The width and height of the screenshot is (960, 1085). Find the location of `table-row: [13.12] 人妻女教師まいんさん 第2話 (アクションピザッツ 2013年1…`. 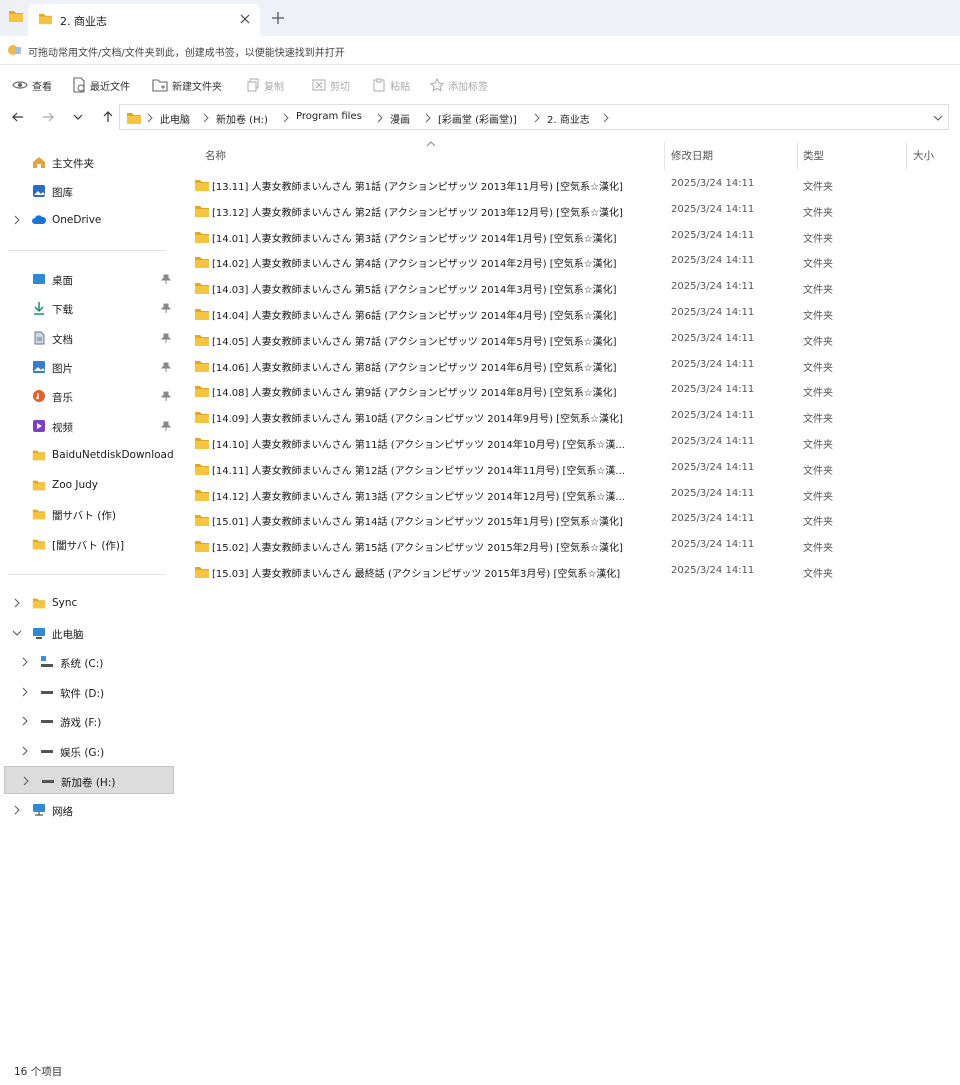

table-row: [13.12] 人妻女教師まいんさん 第2話 (アクションピザッツ 2013年1… is located at coordinates (570, 210).